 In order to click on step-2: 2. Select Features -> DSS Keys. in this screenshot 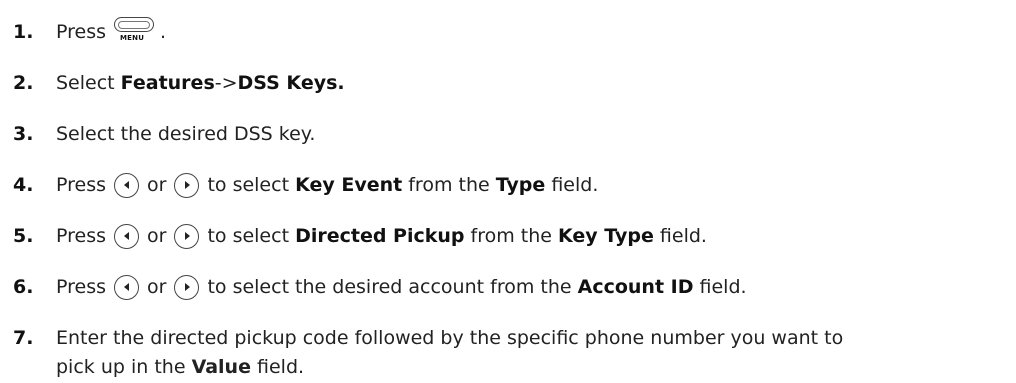, I will do `click(508, 83)`.